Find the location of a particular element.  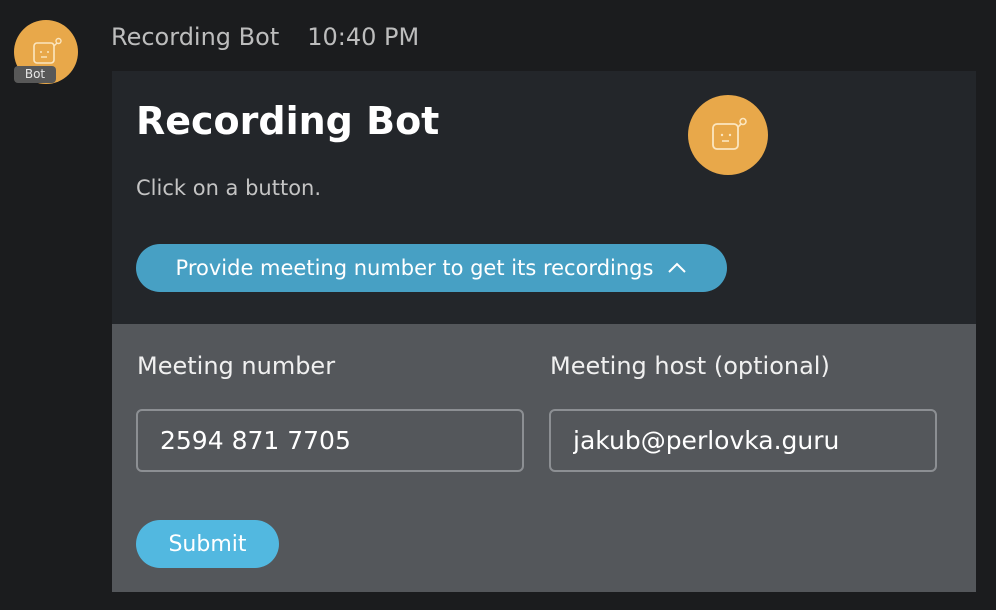

meeting-number-input is located at coordinates (330, 440).